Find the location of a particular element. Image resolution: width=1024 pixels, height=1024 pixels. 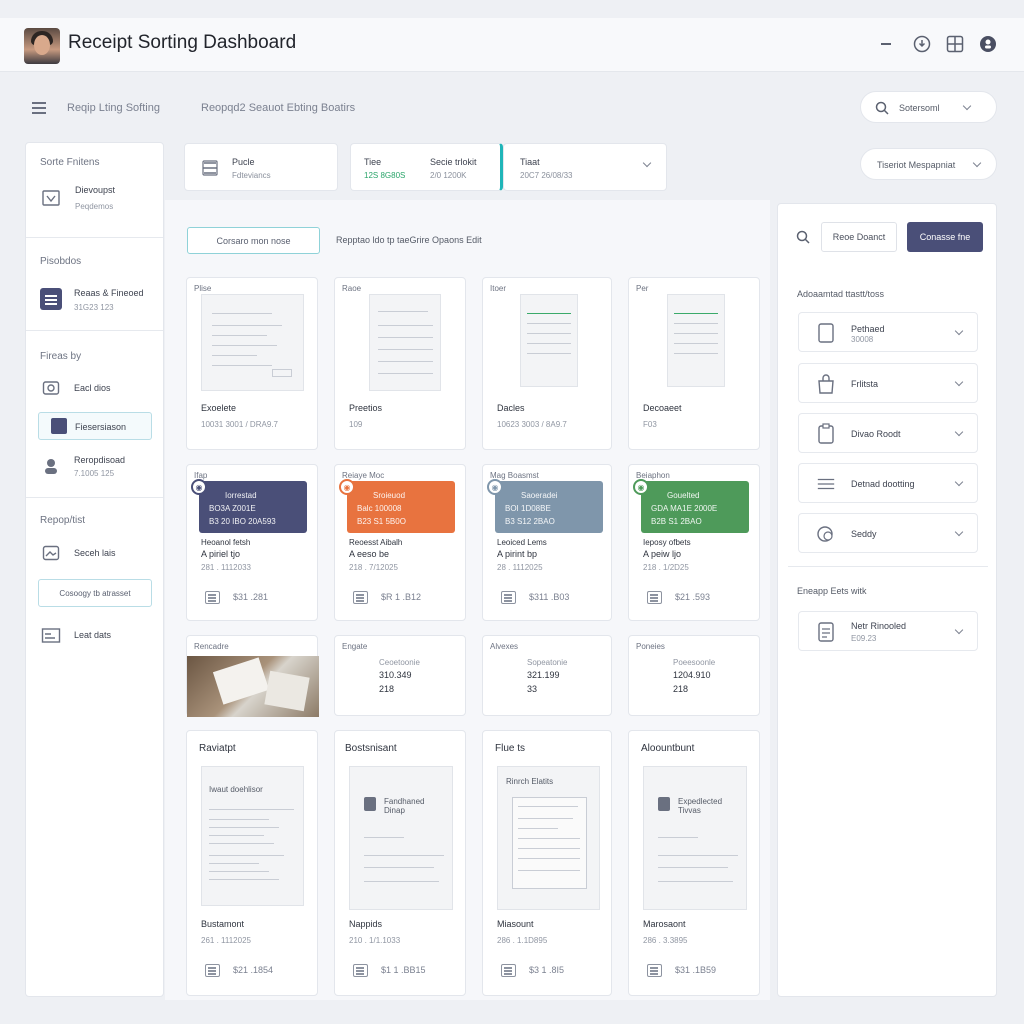

receipt-card: Itoer Dacles 10623 3003 / 8A9.7 is located at coordinates (547, 363).